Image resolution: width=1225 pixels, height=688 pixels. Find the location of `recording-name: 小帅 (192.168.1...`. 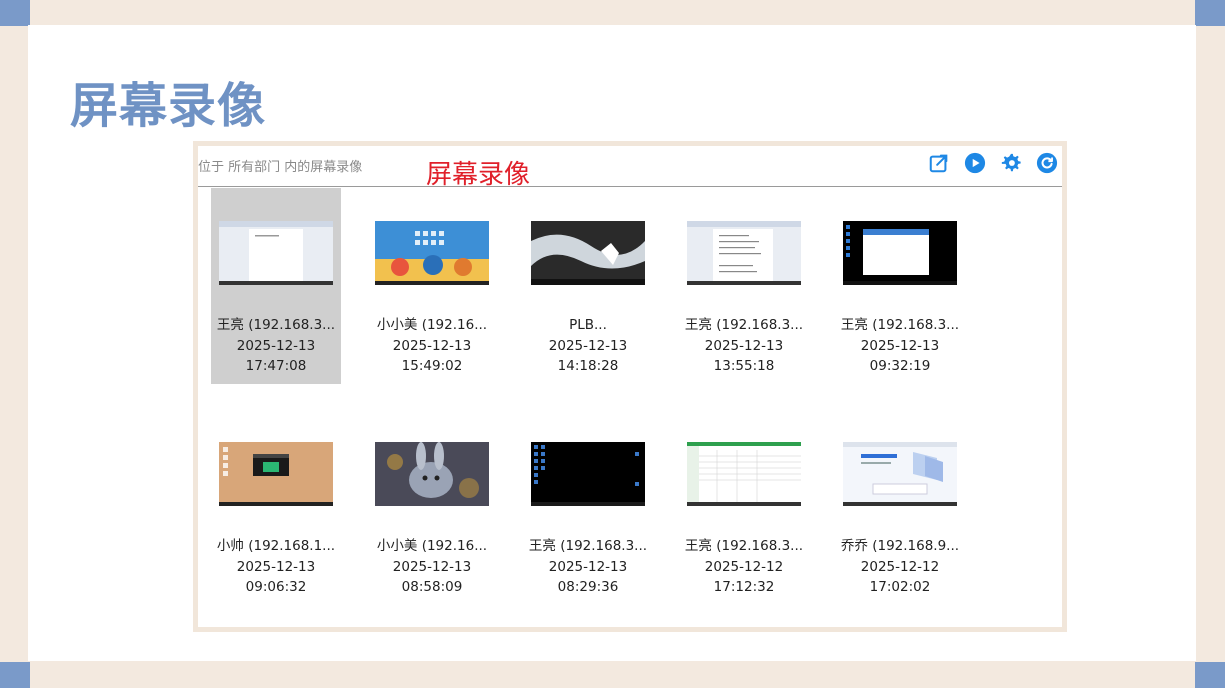

recording-name: 小帅 (192.168.1... is located at coordinates (276, 546).